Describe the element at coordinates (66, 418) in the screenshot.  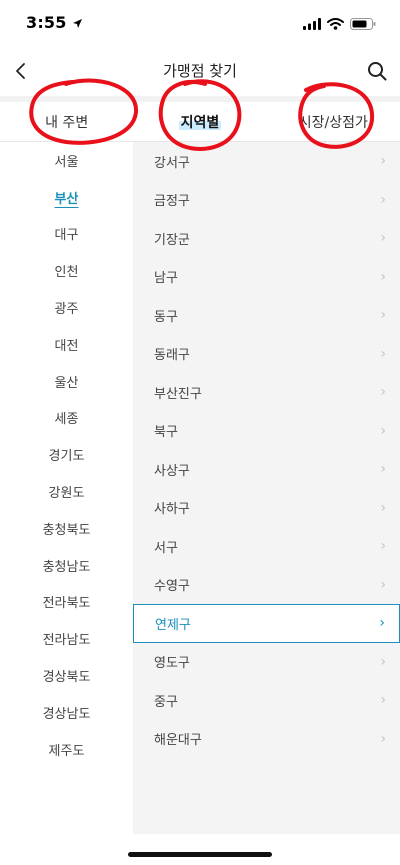
I see `region-item-sejong: 세종` at that location.